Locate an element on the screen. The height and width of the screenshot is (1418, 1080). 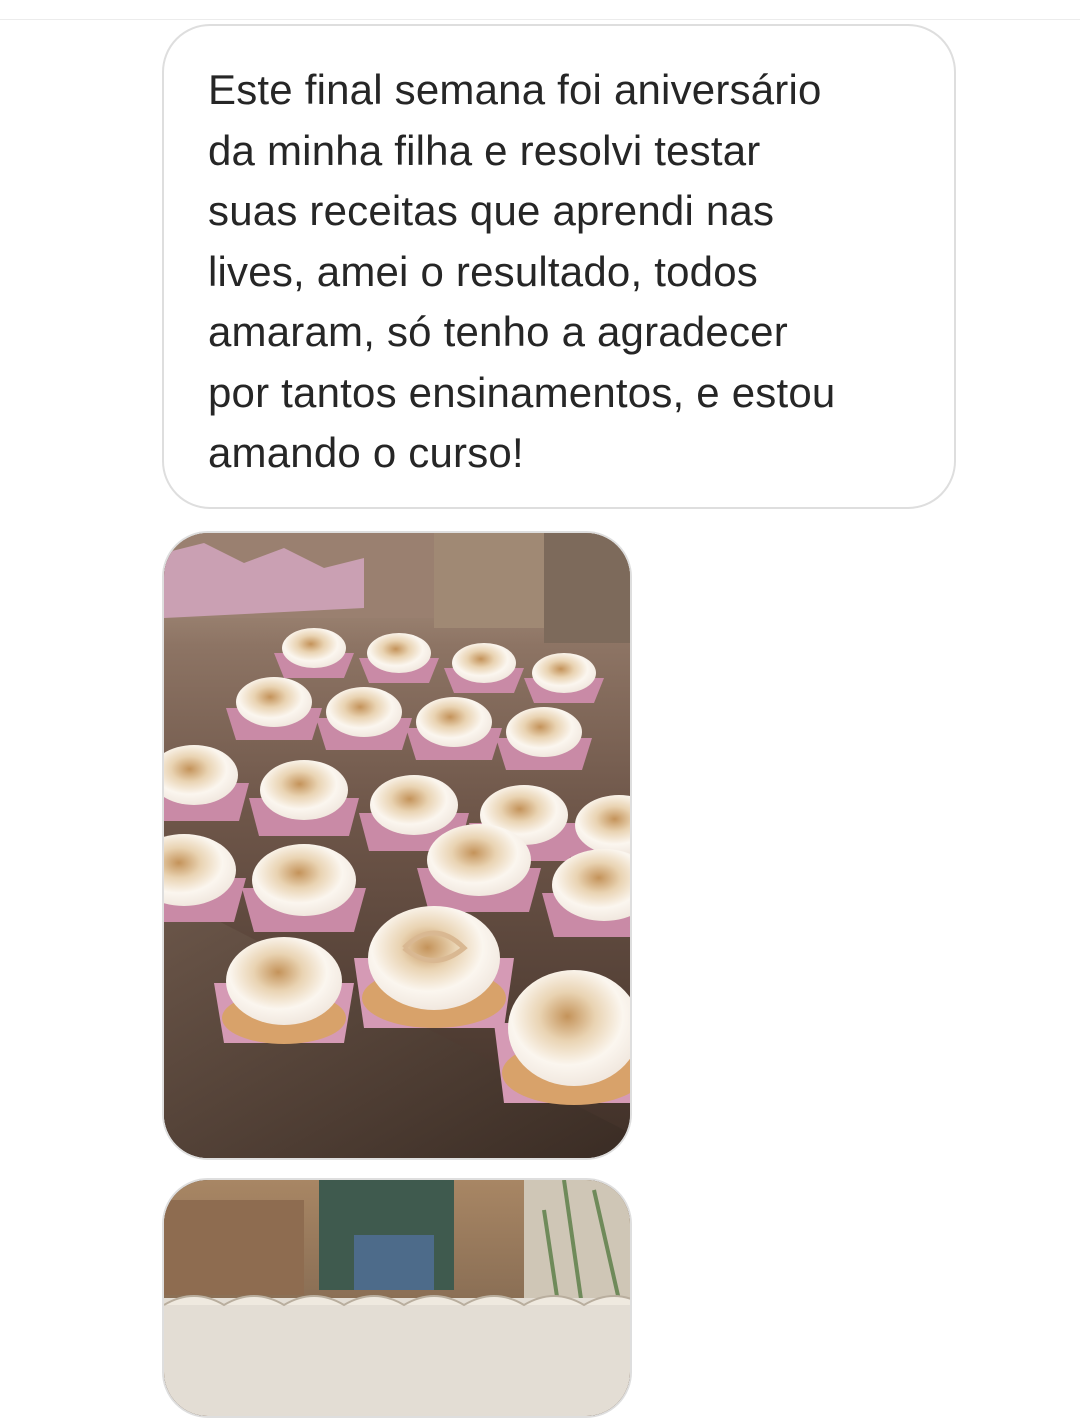
party-table-image is located at coordinates (397, 1298).